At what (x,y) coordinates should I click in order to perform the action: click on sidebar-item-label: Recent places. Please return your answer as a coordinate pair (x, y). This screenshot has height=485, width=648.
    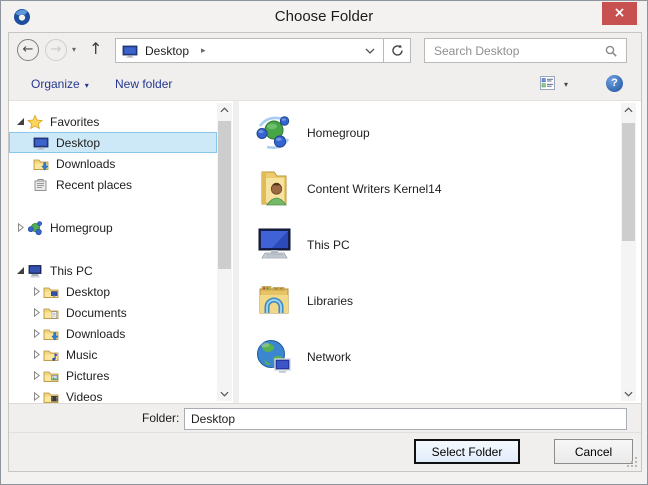
    Looking at the image, I should click on (94, 184).